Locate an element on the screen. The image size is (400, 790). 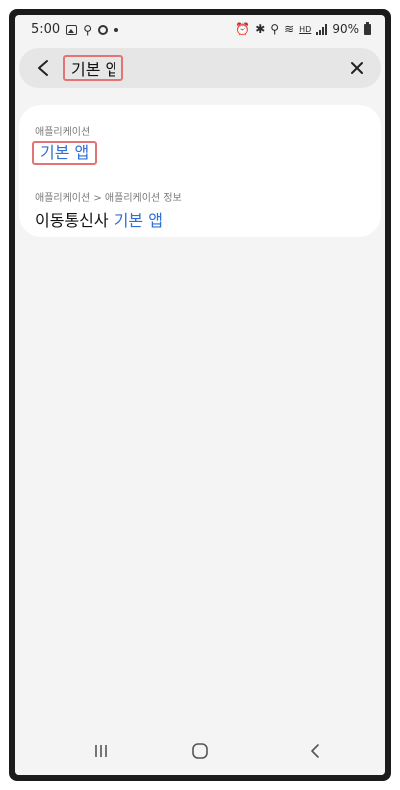
status-time: 5:00 is located at coordinates (46, 29).